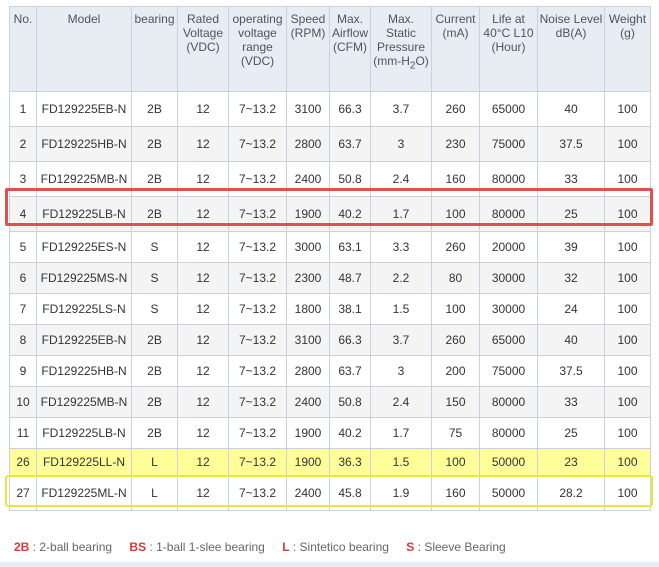 Image resolution: width=659 pixels, height=567 pixels. I want to click on cell-model: FD129225MS-N, so click(84, 278).